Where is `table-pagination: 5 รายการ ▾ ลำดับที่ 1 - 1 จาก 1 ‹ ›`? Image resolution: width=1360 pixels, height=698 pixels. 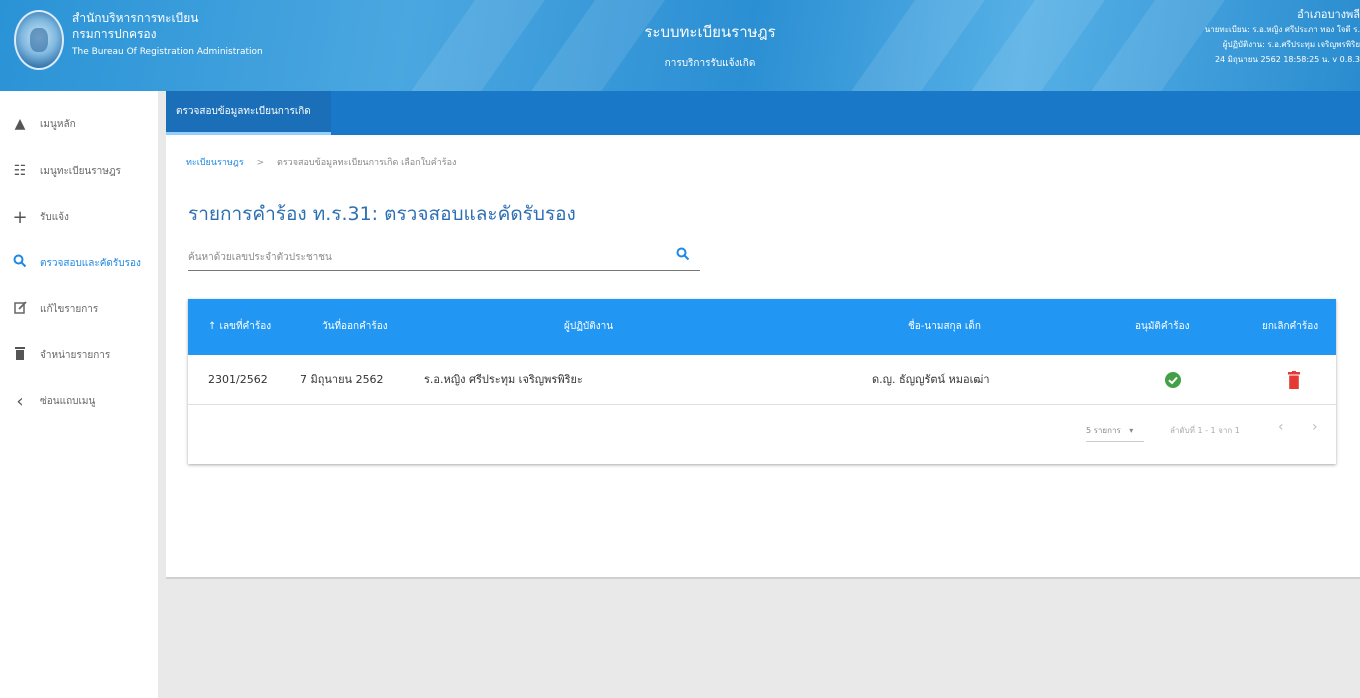
table-pagination: 5 รายการ ▾ ลำดับที่ 1 - 1 จาก 1 ‹ › is located at coordinates (762, 434).